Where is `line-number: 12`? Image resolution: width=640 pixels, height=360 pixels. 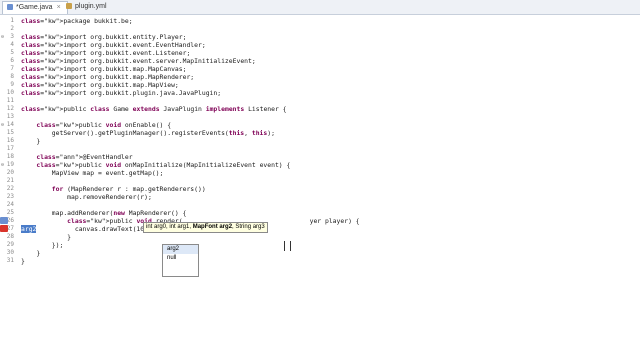
line-number: 12 is located at coordinates (10, 108).